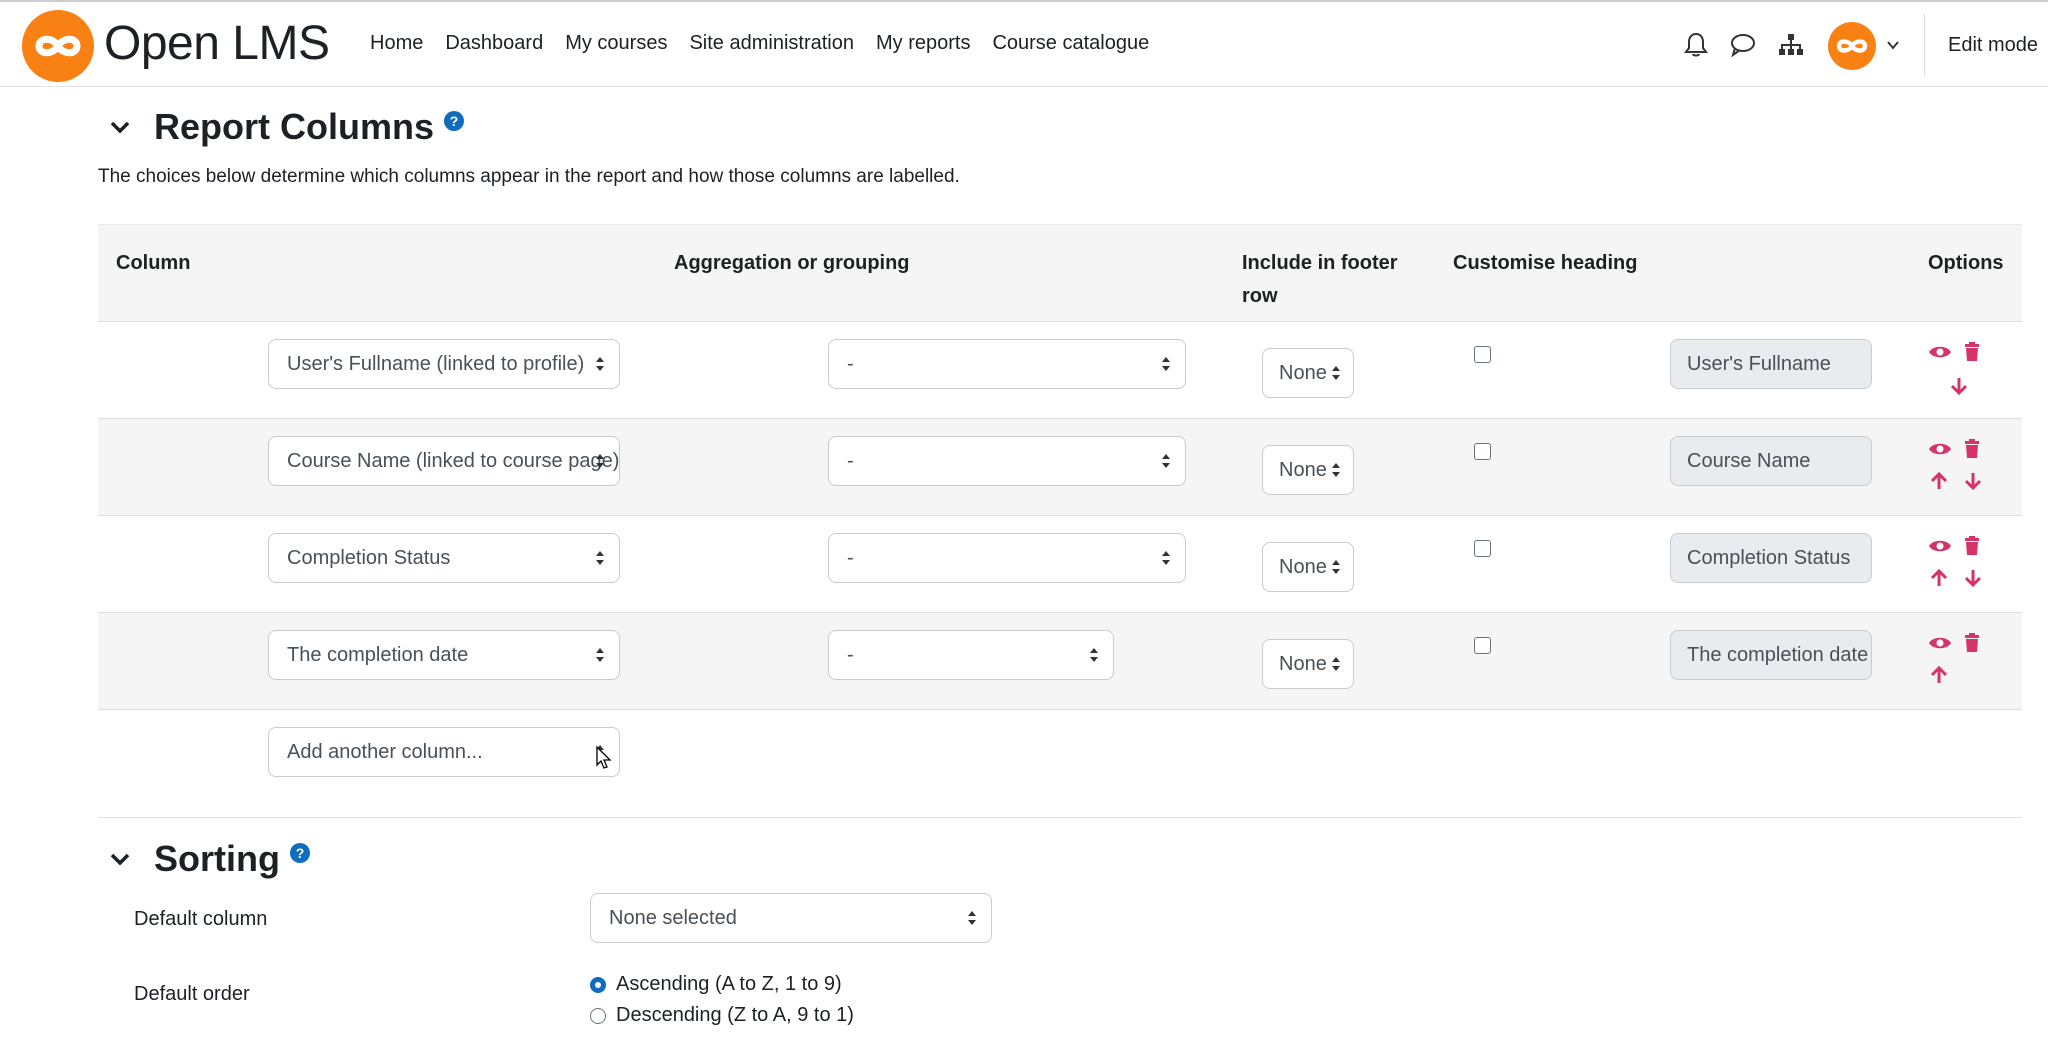  I want to click on heading-input: Completion Status, so click(1771, 558).